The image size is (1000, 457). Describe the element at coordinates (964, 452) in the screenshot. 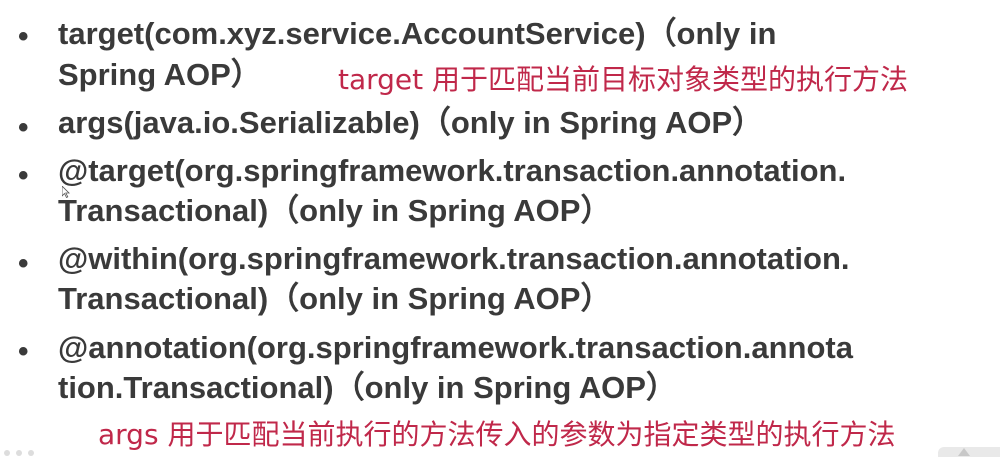

I see `triangle-icon` at that location.